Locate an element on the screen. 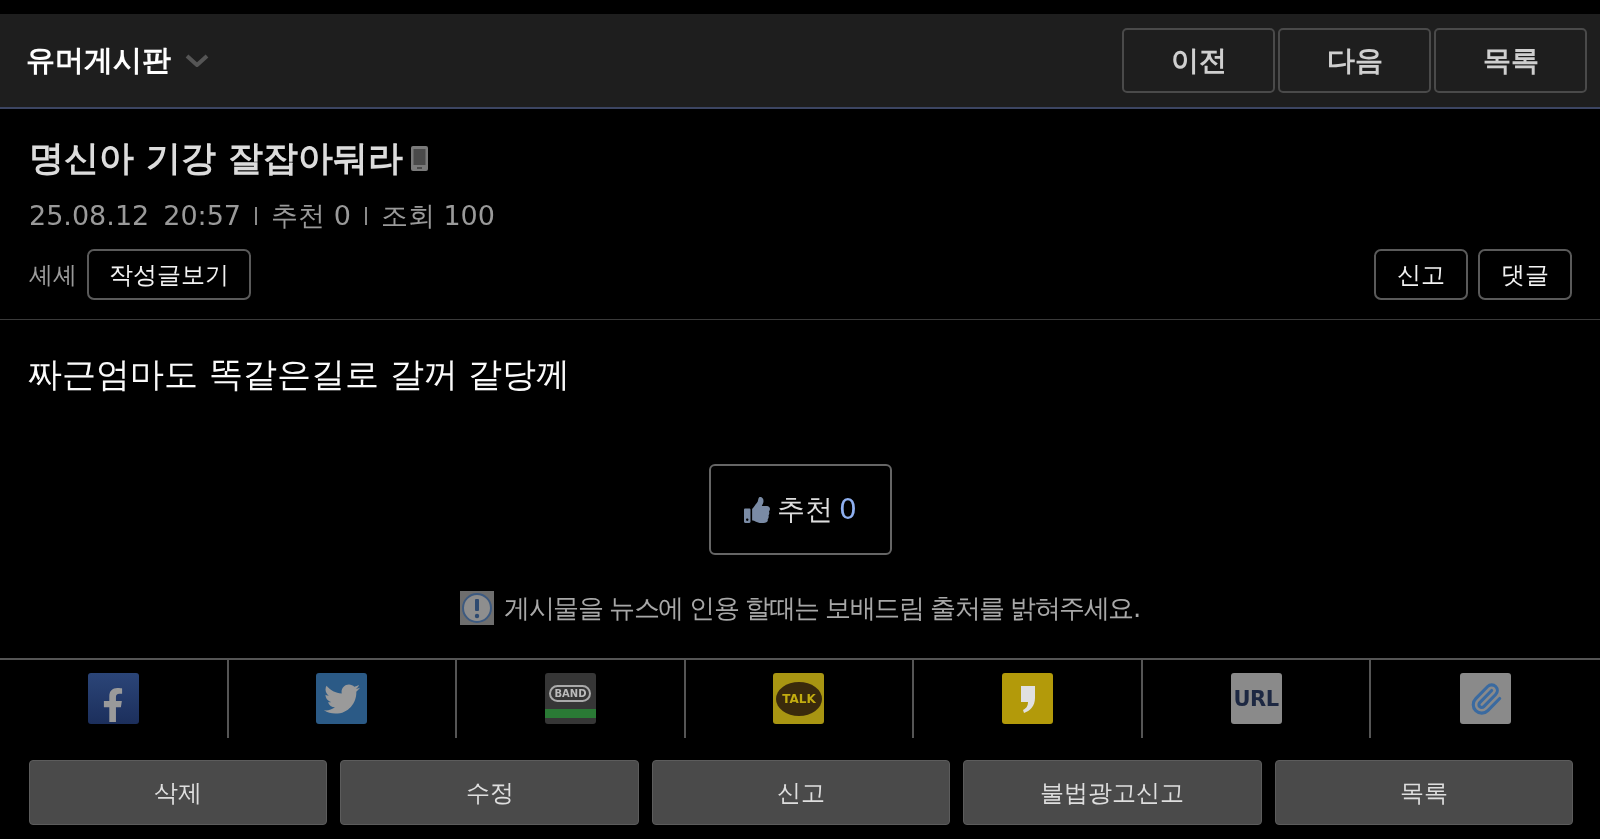 The width and height of the screenshot is (1600, 839). comma-icon is located at coordinates (1028, 698).